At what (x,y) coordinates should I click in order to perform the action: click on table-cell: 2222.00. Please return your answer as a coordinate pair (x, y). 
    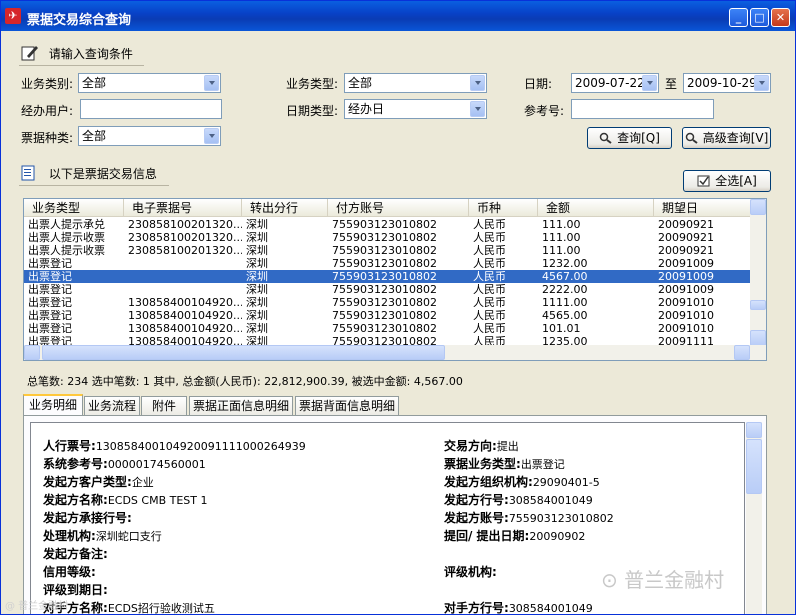
    Looking at the image, I should click on (565, 289).